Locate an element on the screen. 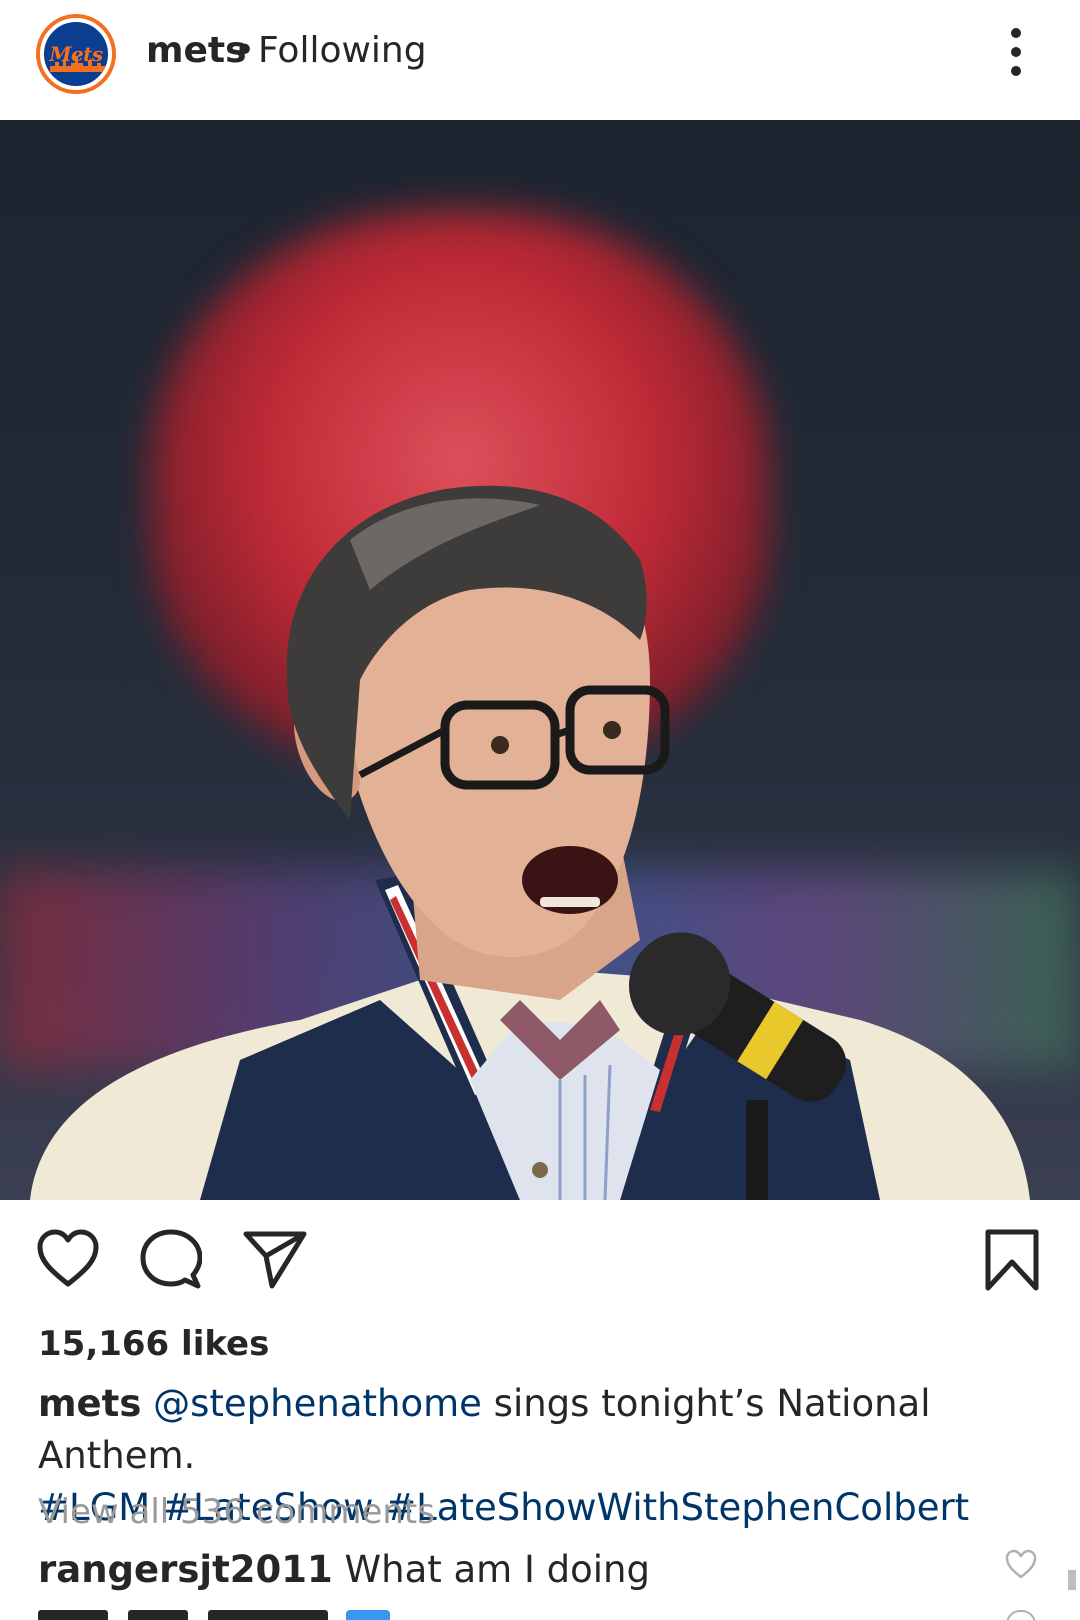 The image size is (1080, 1620). comment-username: rangersjt2011 is located at coordinates (185, 1569).